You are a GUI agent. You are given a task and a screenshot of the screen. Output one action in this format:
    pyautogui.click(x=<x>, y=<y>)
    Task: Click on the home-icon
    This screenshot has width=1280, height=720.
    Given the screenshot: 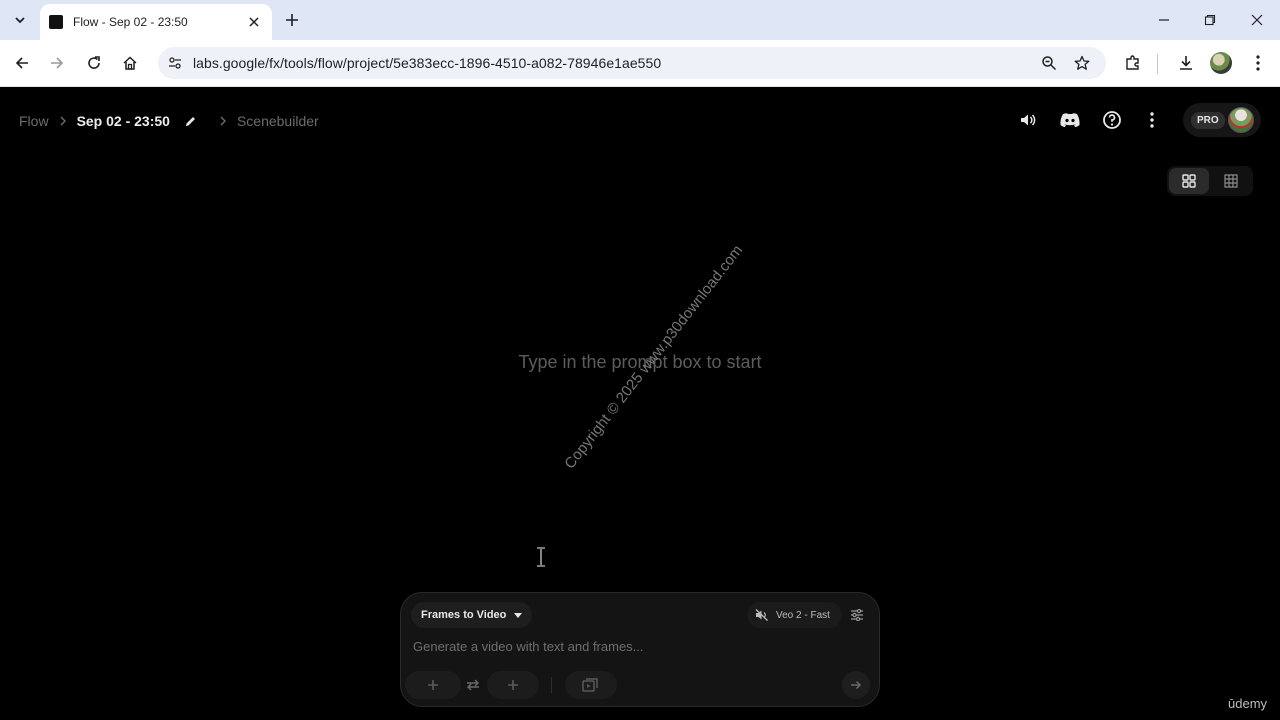 What is the action you would take?
    pyautogui.click(x=130, y=63)
    